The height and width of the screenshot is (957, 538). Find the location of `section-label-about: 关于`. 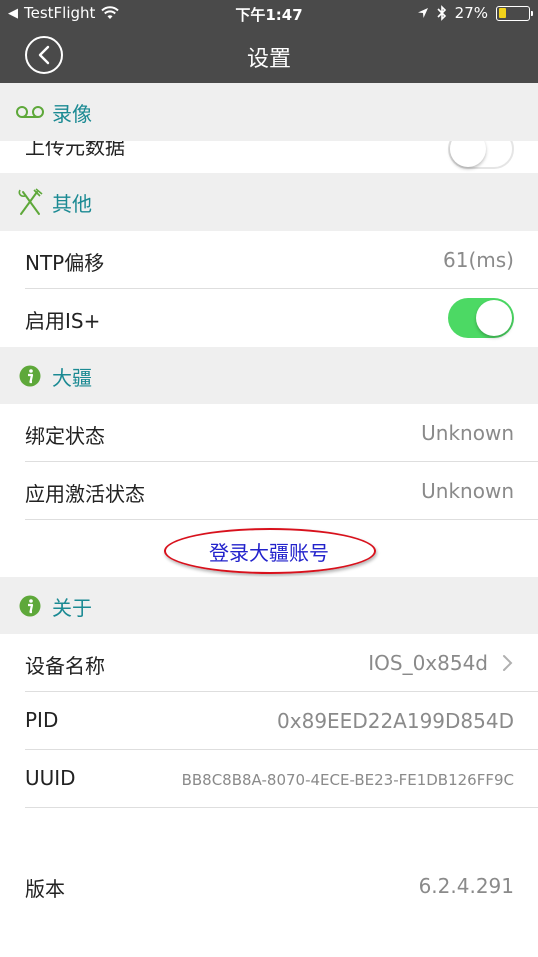

section-label-about: 关于 is located at coordinates (72, 607).